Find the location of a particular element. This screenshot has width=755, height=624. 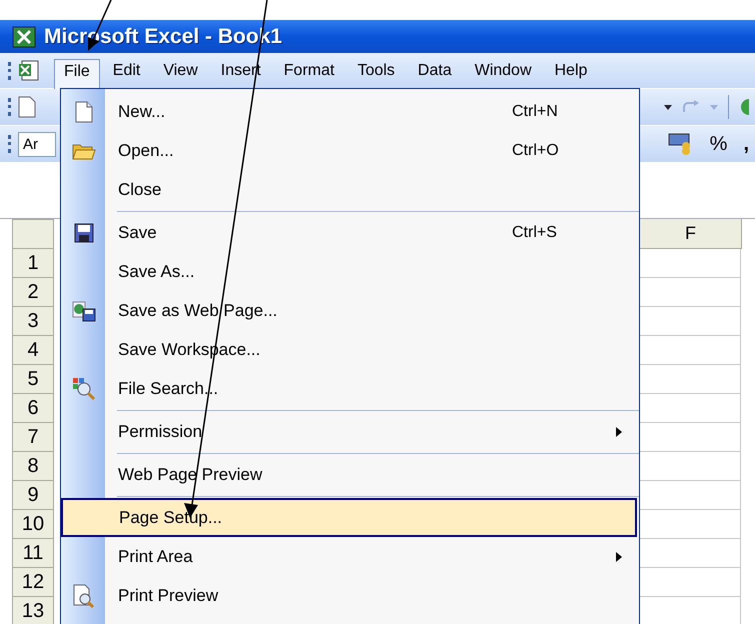

menu-item: Data is located at coordinates (435, 70).